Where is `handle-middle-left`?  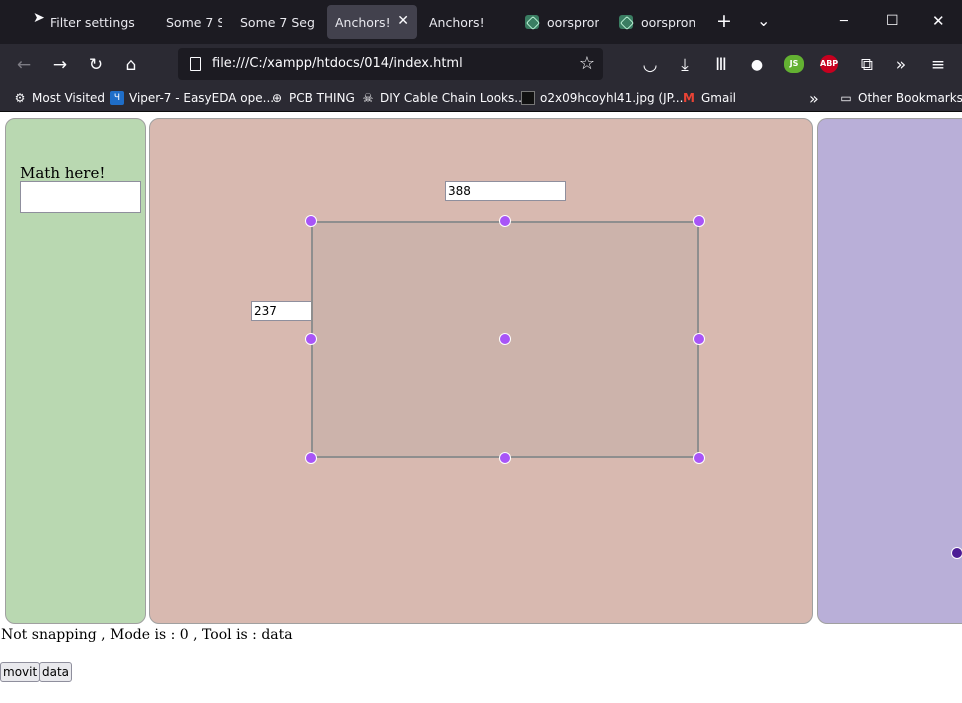 handle-middle-left is located at coordinates (311, 339).